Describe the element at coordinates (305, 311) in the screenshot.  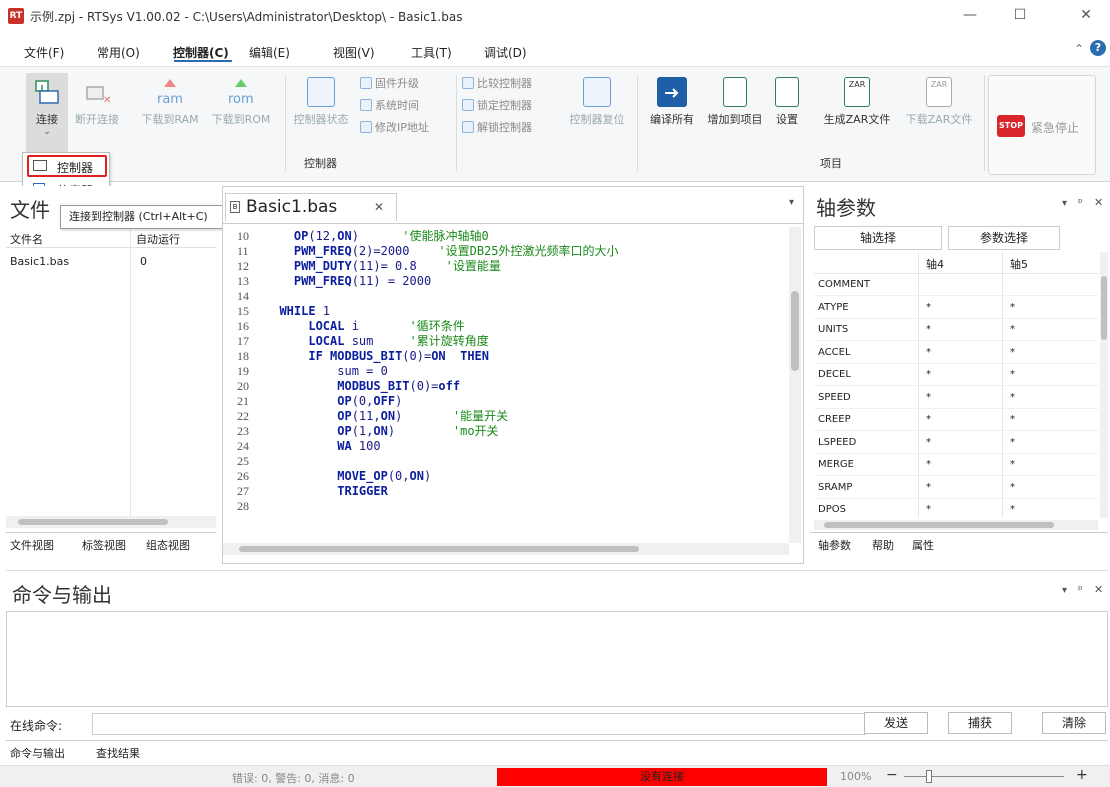
I see `code-text: WHILE 1` at that location.